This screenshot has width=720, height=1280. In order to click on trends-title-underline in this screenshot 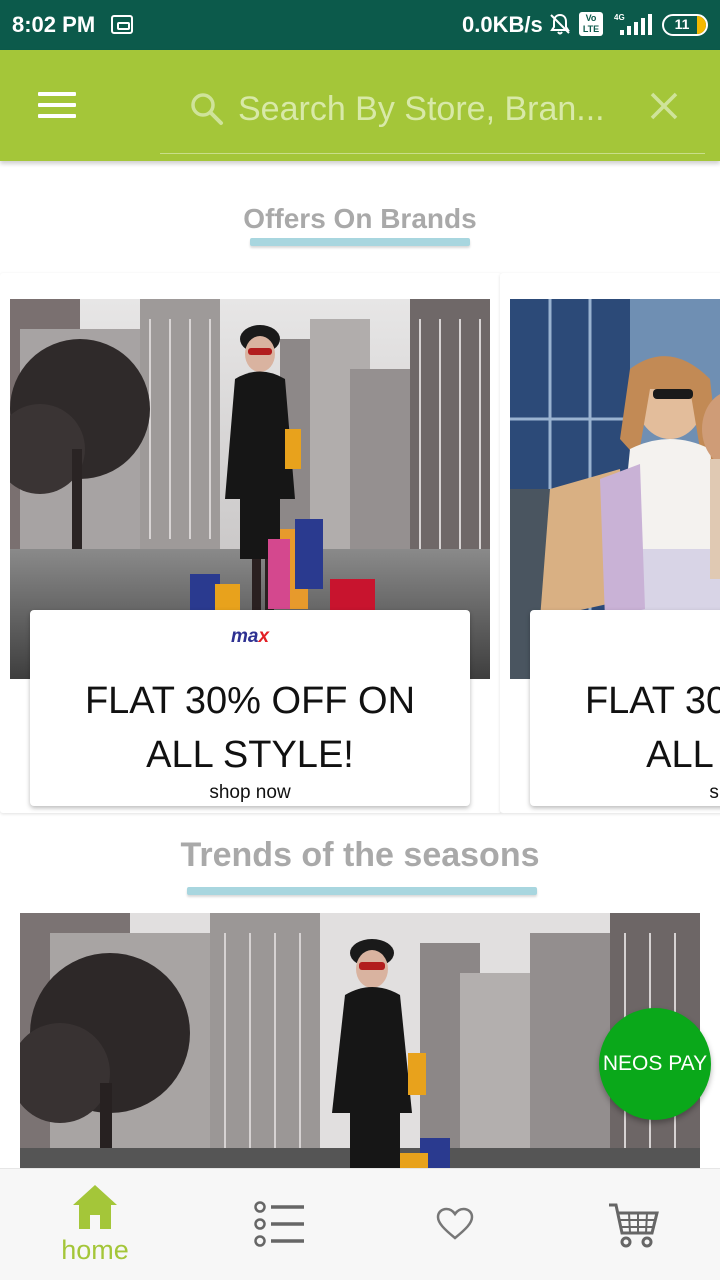, I will do `click(362, 891)`.